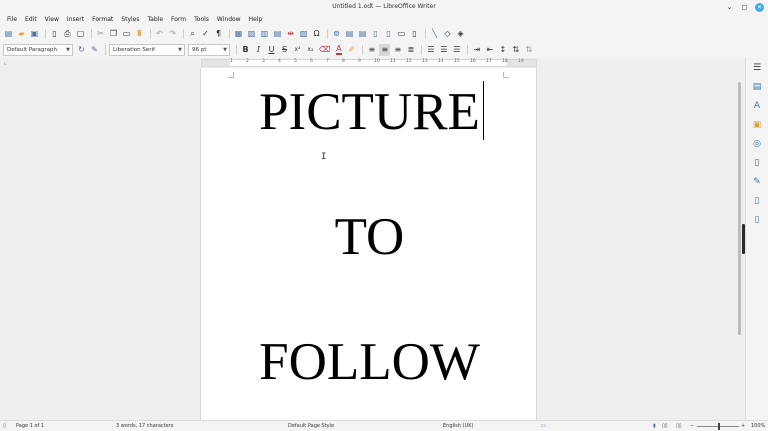  Describe the element at coordinates (102, 20) in the screenshot. I see `menu-format: Format` at that location.